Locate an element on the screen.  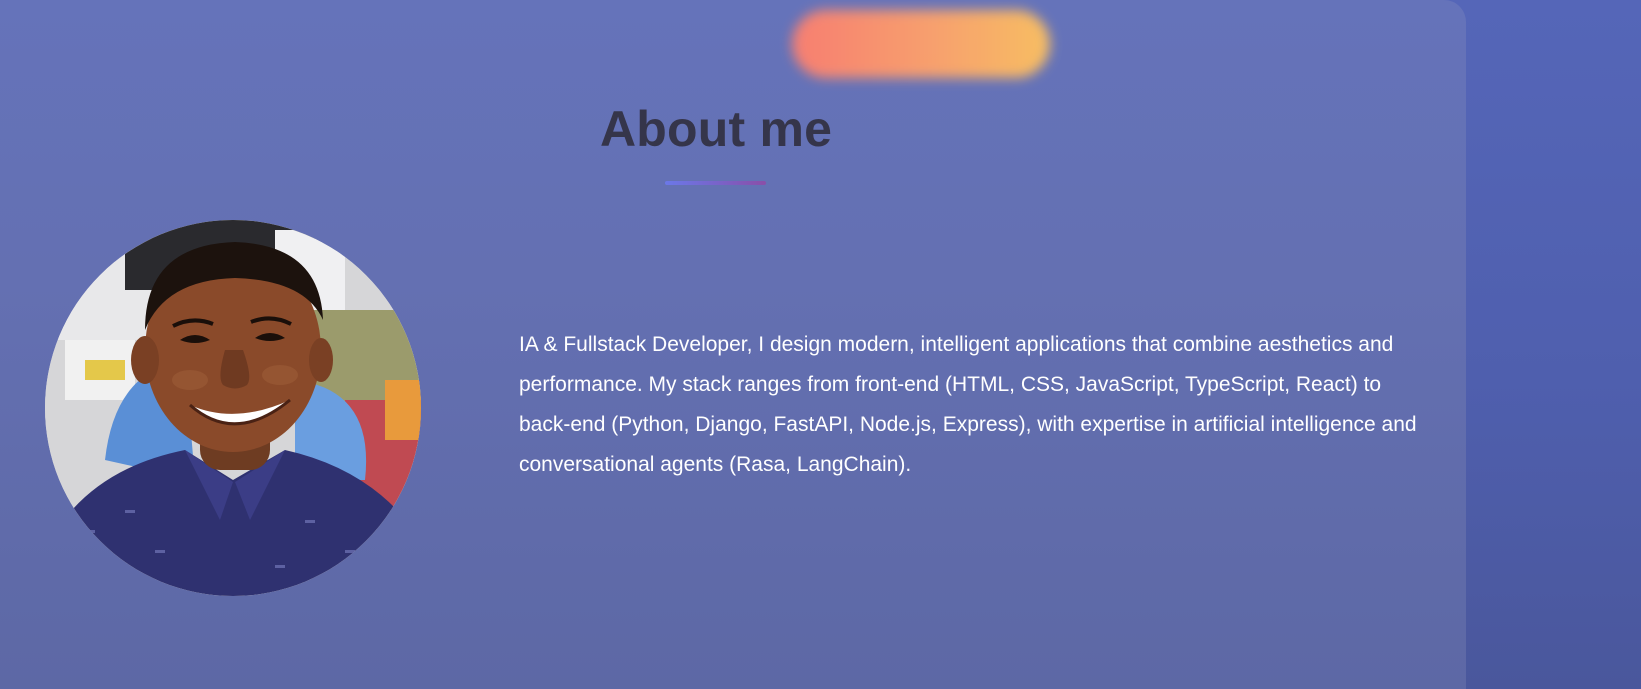
title-underline is located at coordinates (715, 183).